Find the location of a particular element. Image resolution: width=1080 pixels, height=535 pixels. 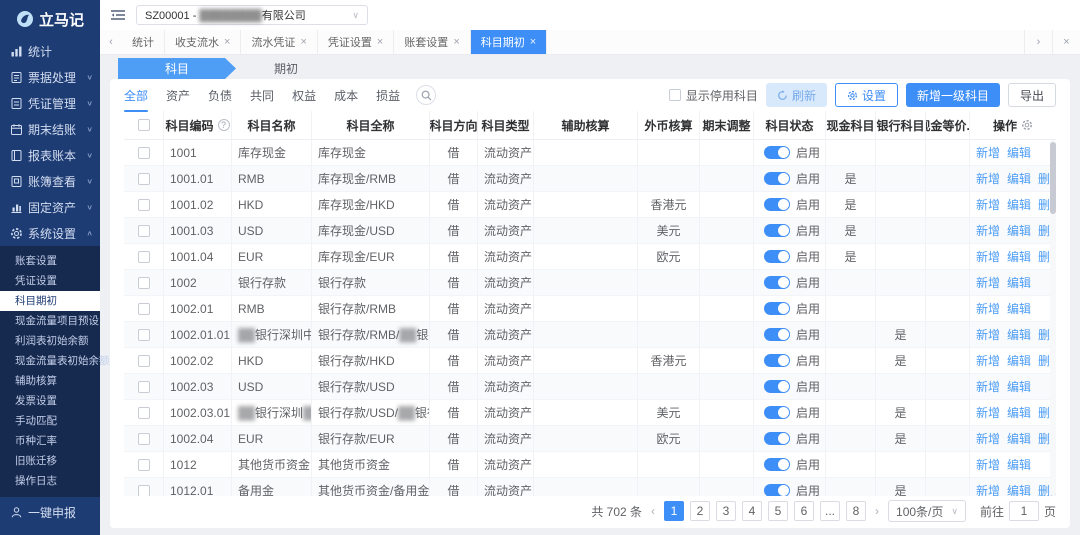

export-button: 导出 is located at coordinates (1031, 95).